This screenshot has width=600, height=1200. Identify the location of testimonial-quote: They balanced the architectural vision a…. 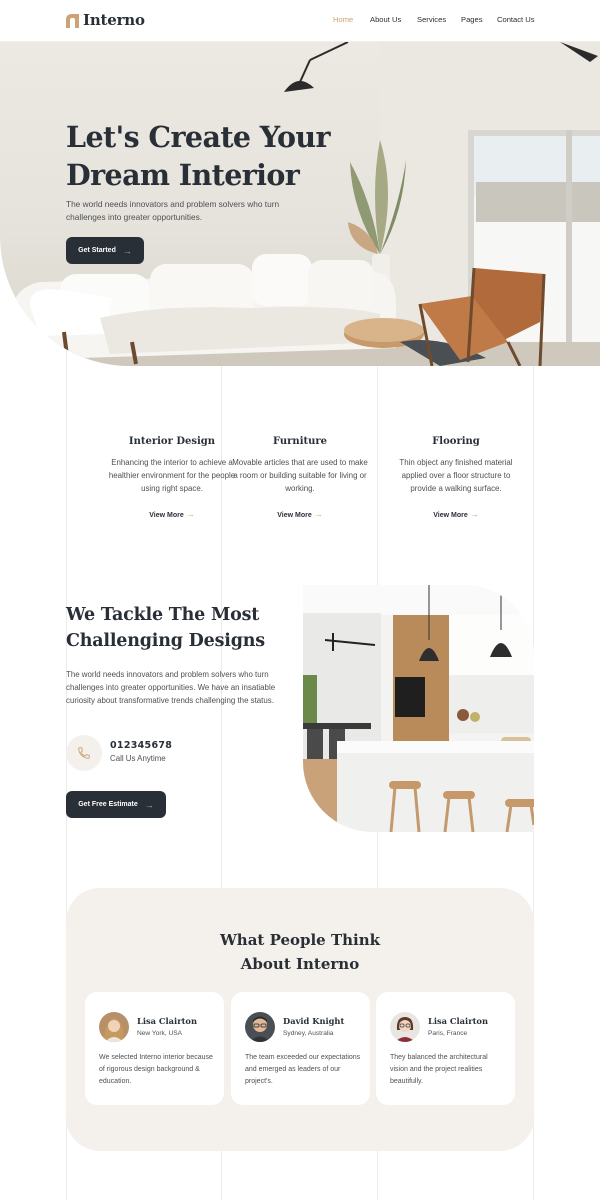
(439, 1069).